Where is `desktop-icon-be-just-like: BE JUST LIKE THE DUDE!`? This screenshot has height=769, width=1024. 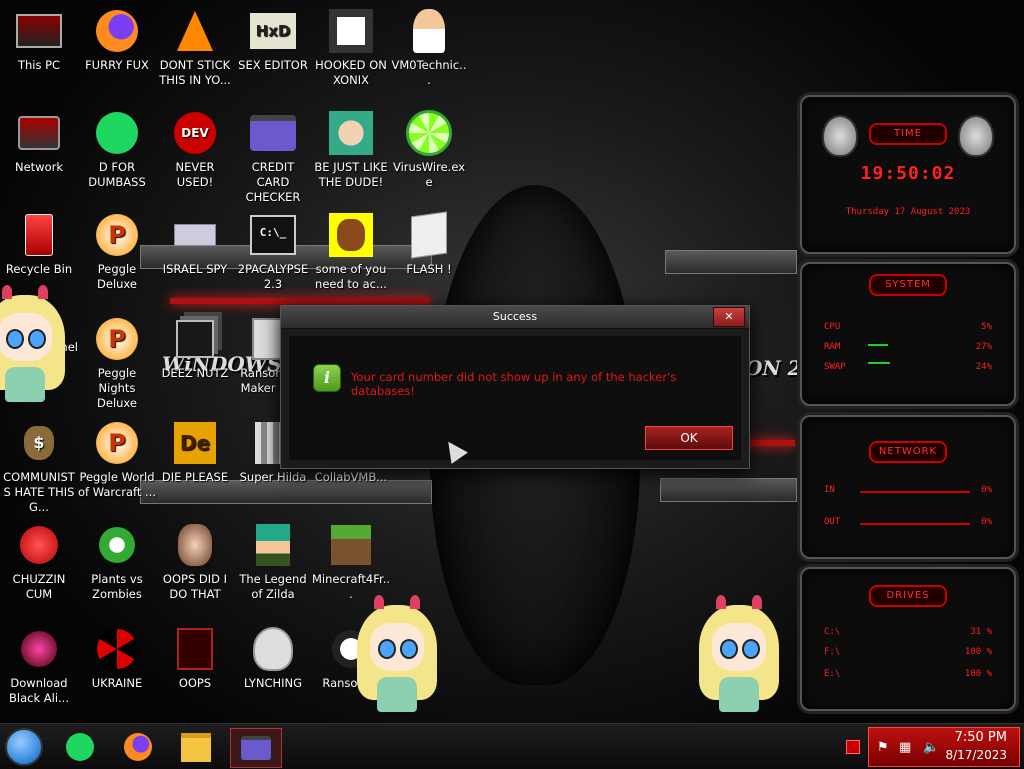 desktop-icon-be-just-like: BE JUST LIKE THE DUDE! is located at coordinates (351, 150).